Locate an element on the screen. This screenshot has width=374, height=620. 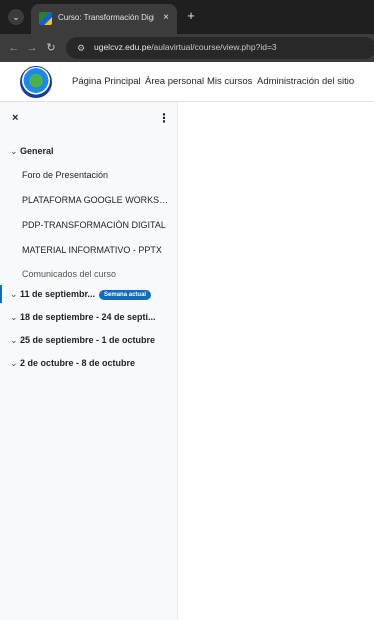
current-week-badge: Semana actual is located at coordinates (125, 295).